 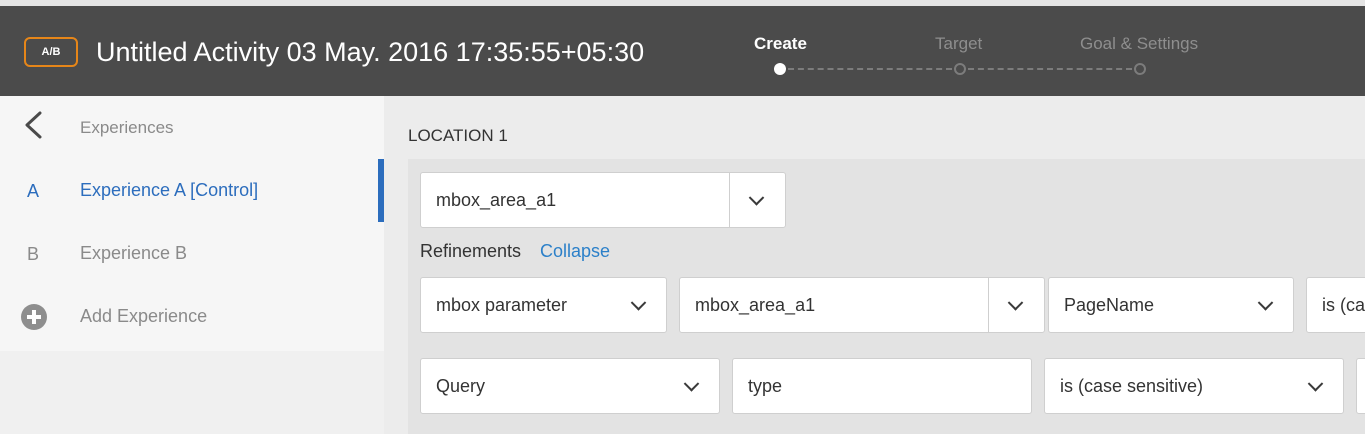 I want to click on step-dot-target, so click(x=960, y=69).